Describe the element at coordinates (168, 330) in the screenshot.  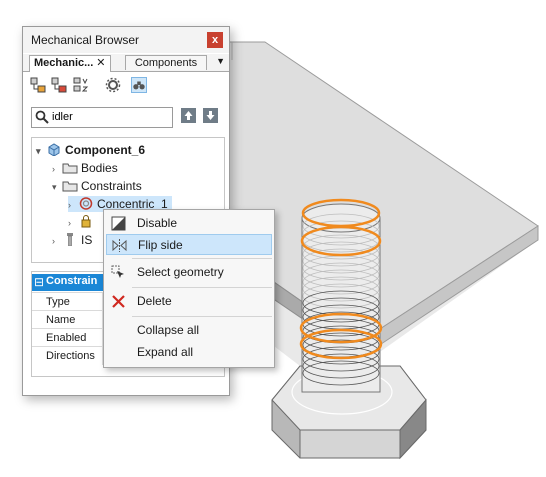
I see `menu-item-label: Collapse all` at that location.